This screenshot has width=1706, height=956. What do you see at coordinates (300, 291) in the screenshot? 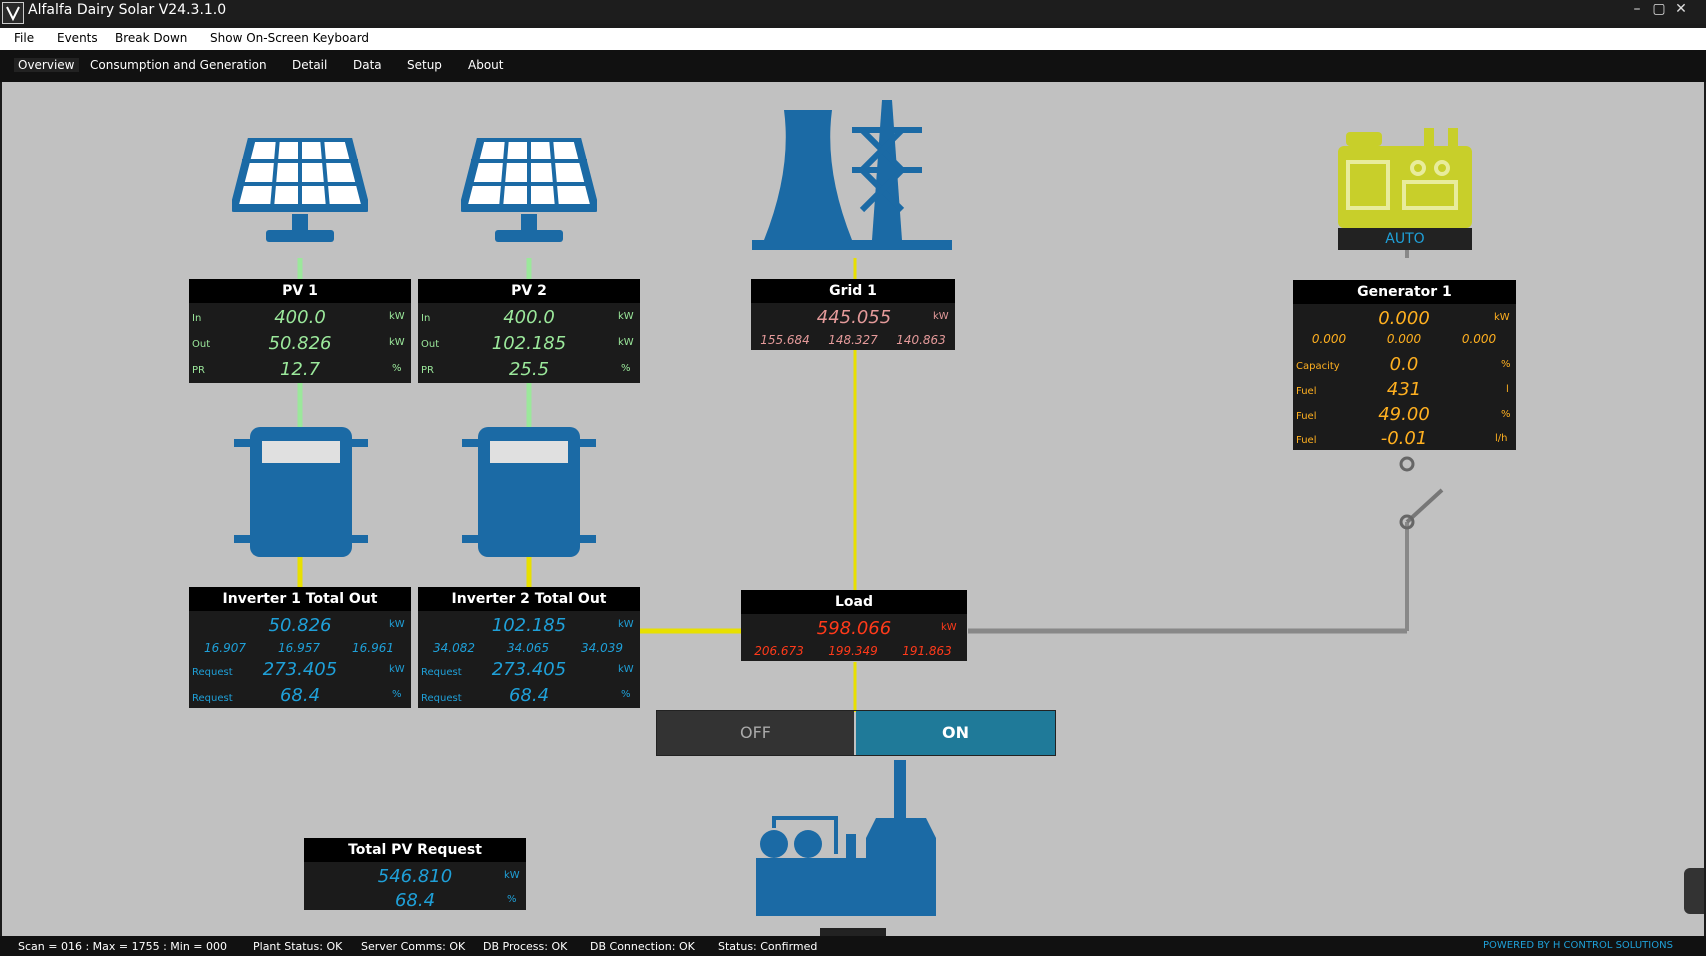
I see `pv1-title: PV 1` at bounding box center [300, 291].